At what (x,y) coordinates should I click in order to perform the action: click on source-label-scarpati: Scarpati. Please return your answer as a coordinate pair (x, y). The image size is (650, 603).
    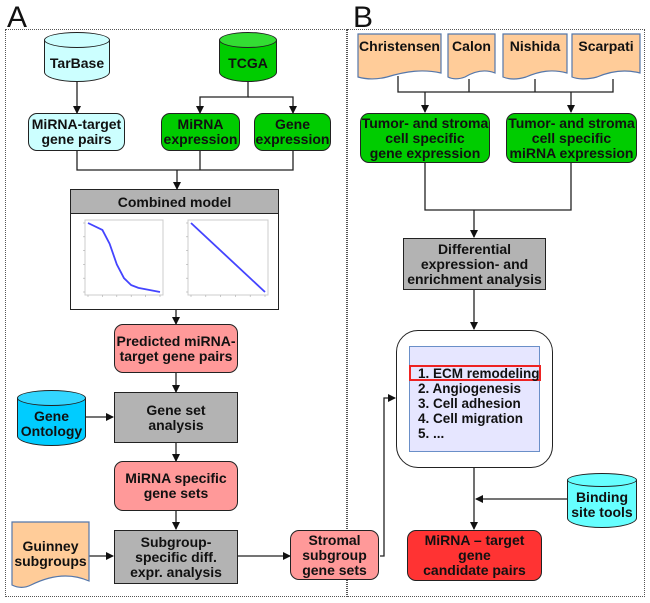
    Looking at the image, I should click on (606, 46).